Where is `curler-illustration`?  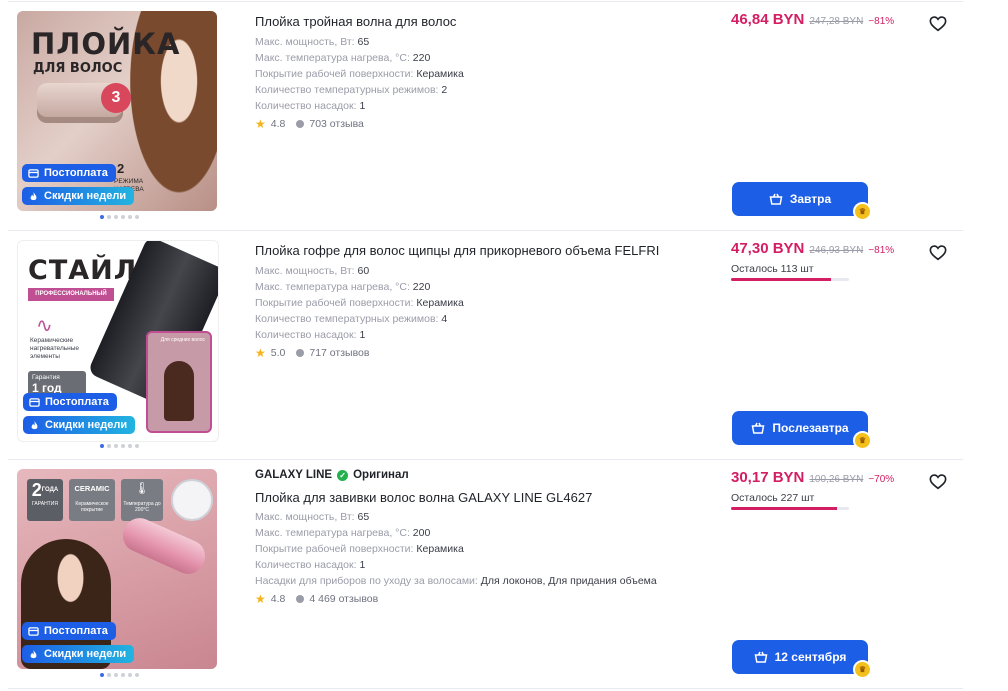 curler-illustration is located at coordinates (164, 546).